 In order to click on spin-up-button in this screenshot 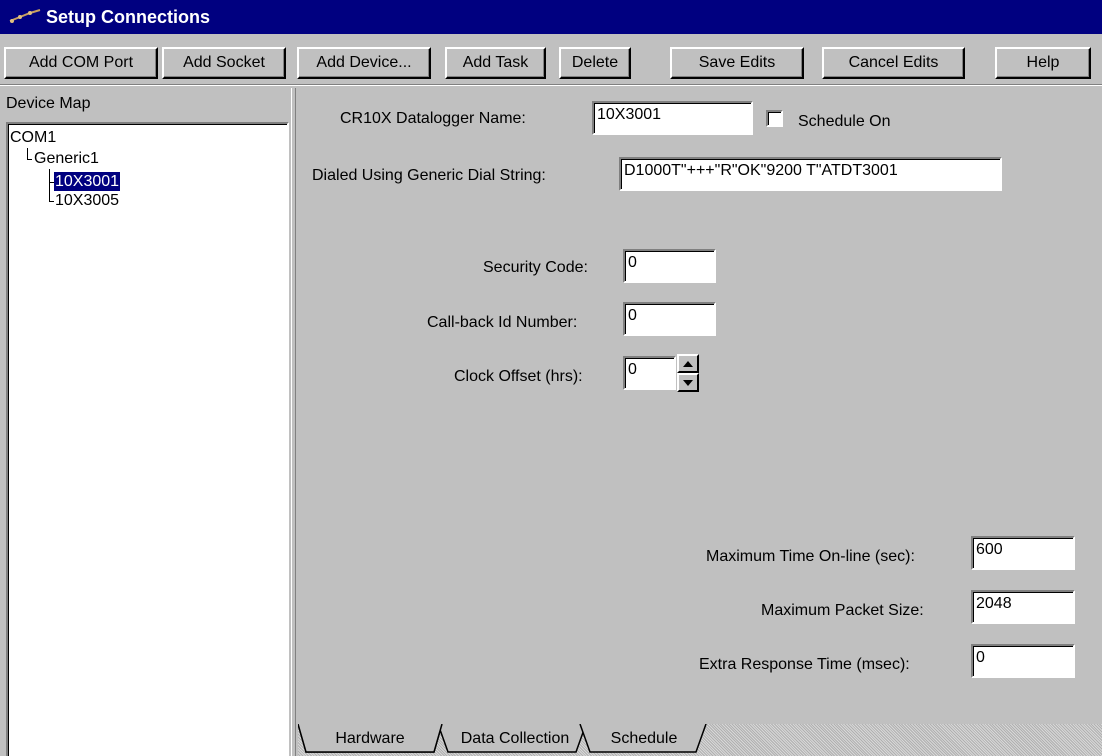, I will do `click(688, 363)`.